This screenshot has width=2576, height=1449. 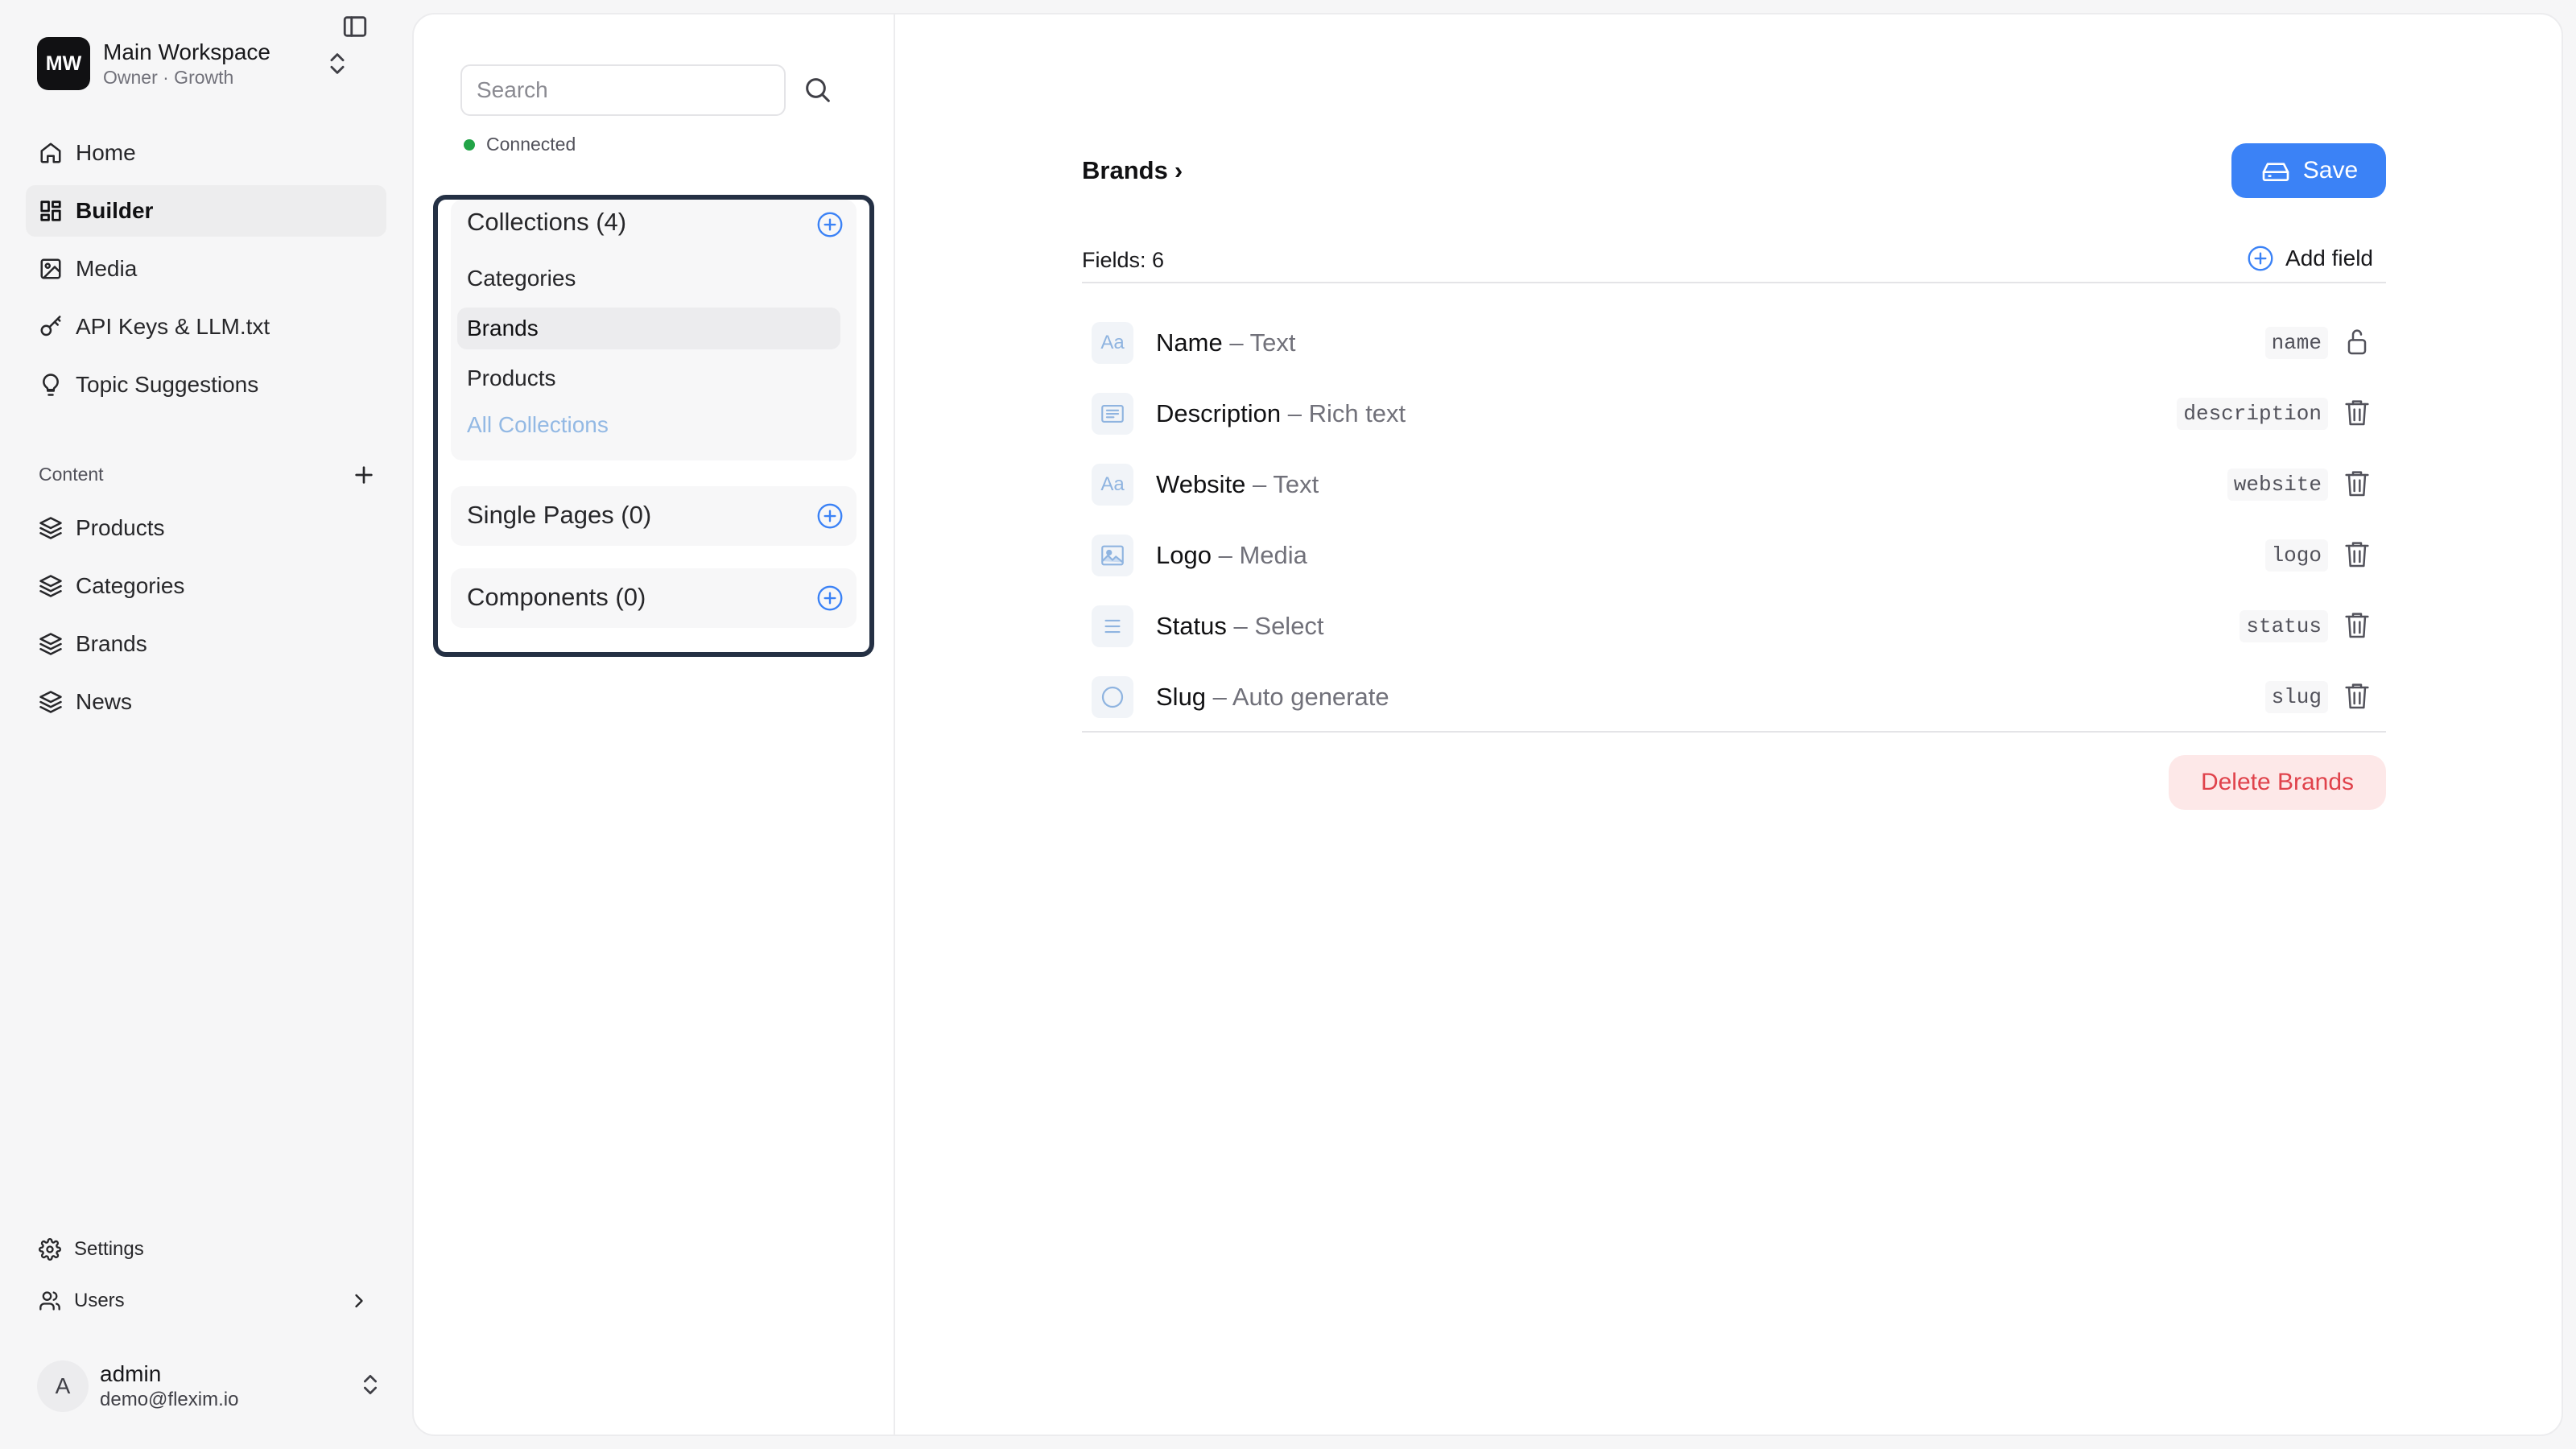 What do you see at coordinates (111, 643) in the screenshot?
I see `content-item-label: Brands` at bounding box center [111, 643].